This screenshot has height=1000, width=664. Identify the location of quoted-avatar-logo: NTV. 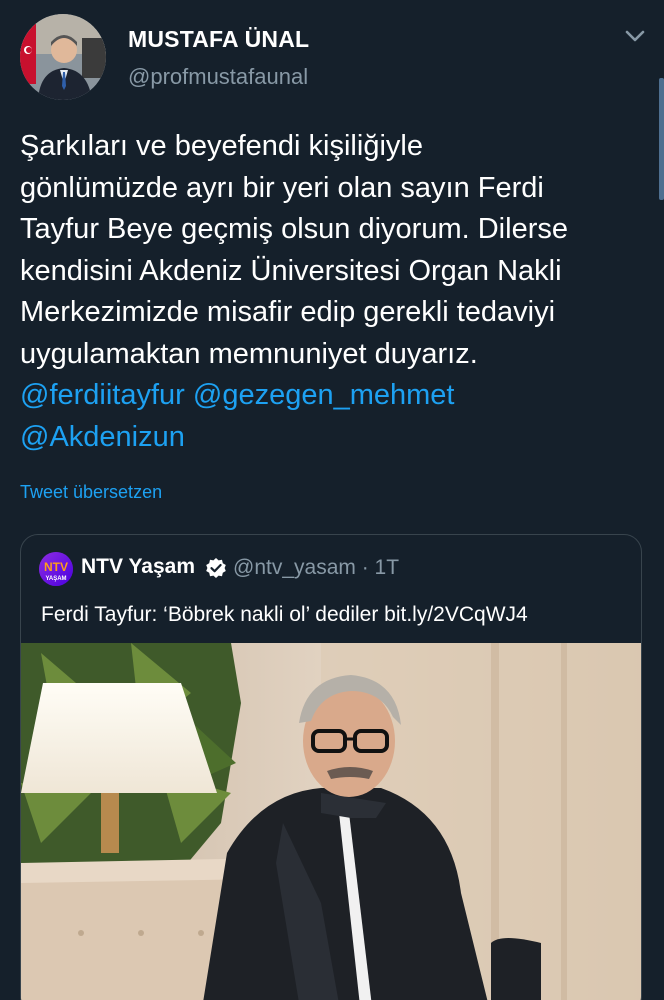
(56, 567).